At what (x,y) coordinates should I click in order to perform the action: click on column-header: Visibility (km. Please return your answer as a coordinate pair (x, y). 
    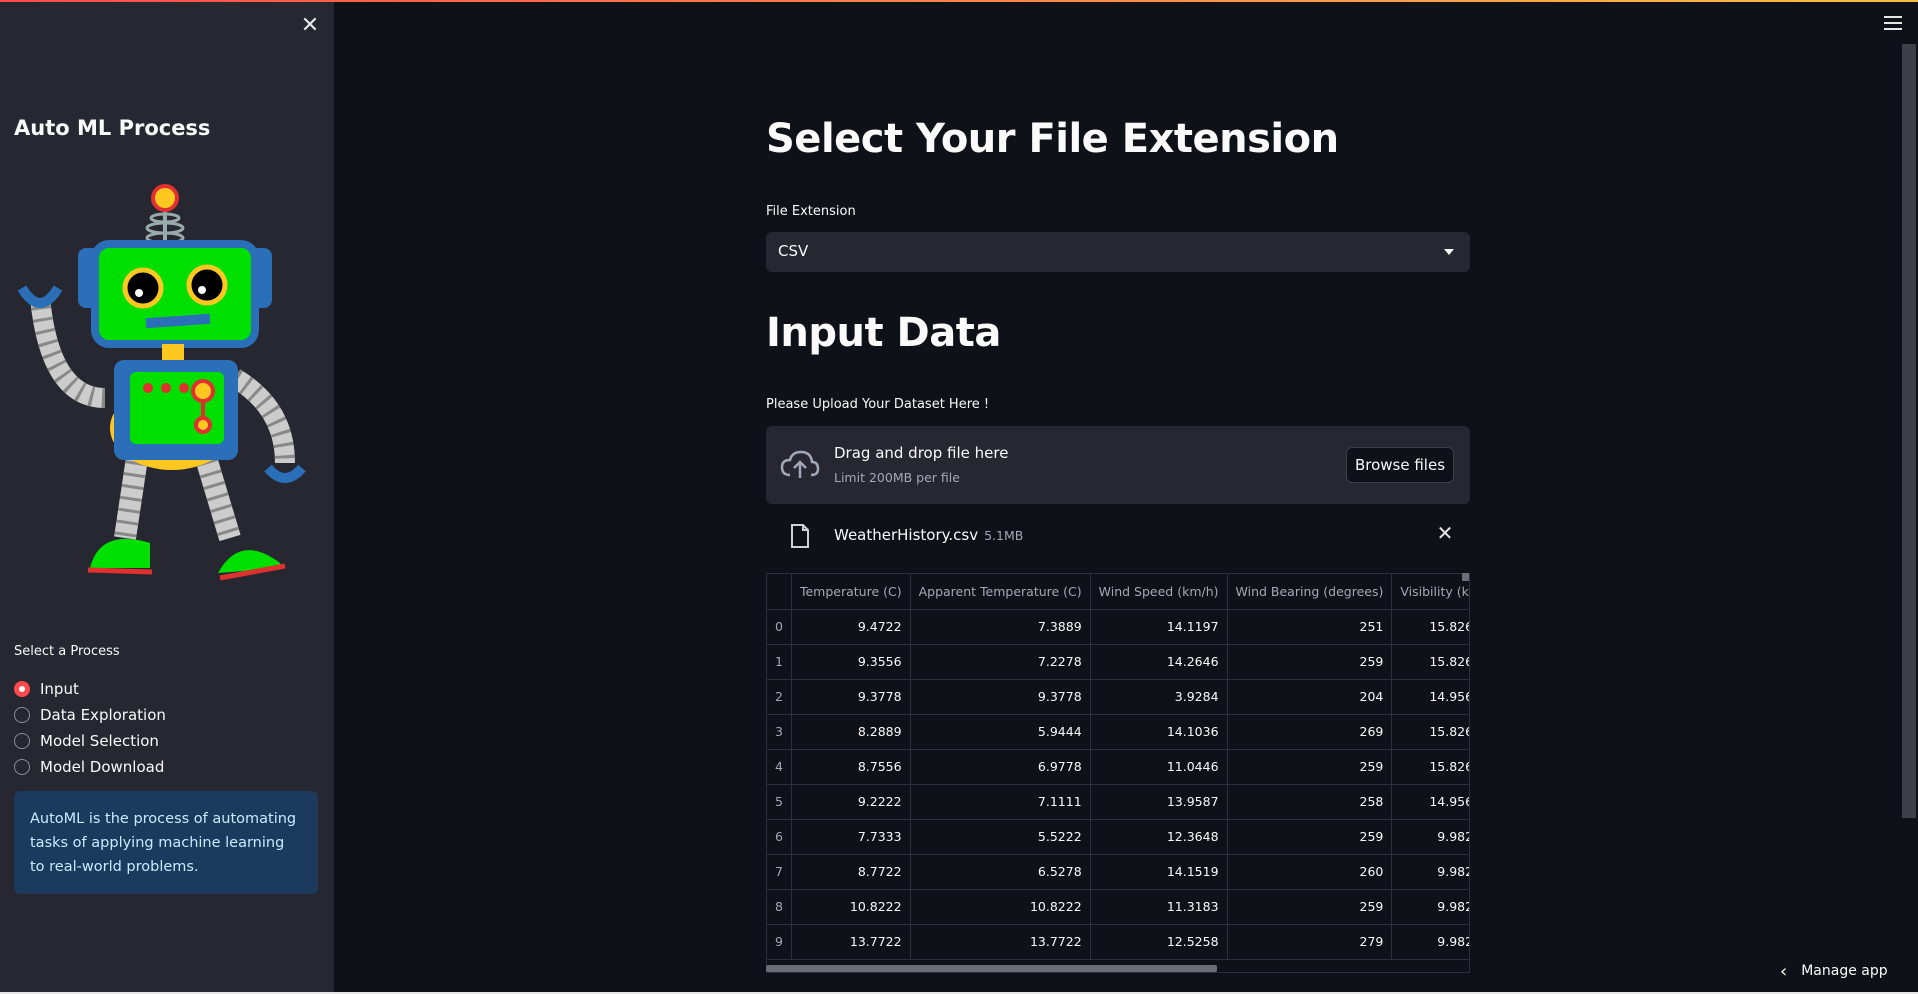
    Looking at the image, I should click on (1430, 592).